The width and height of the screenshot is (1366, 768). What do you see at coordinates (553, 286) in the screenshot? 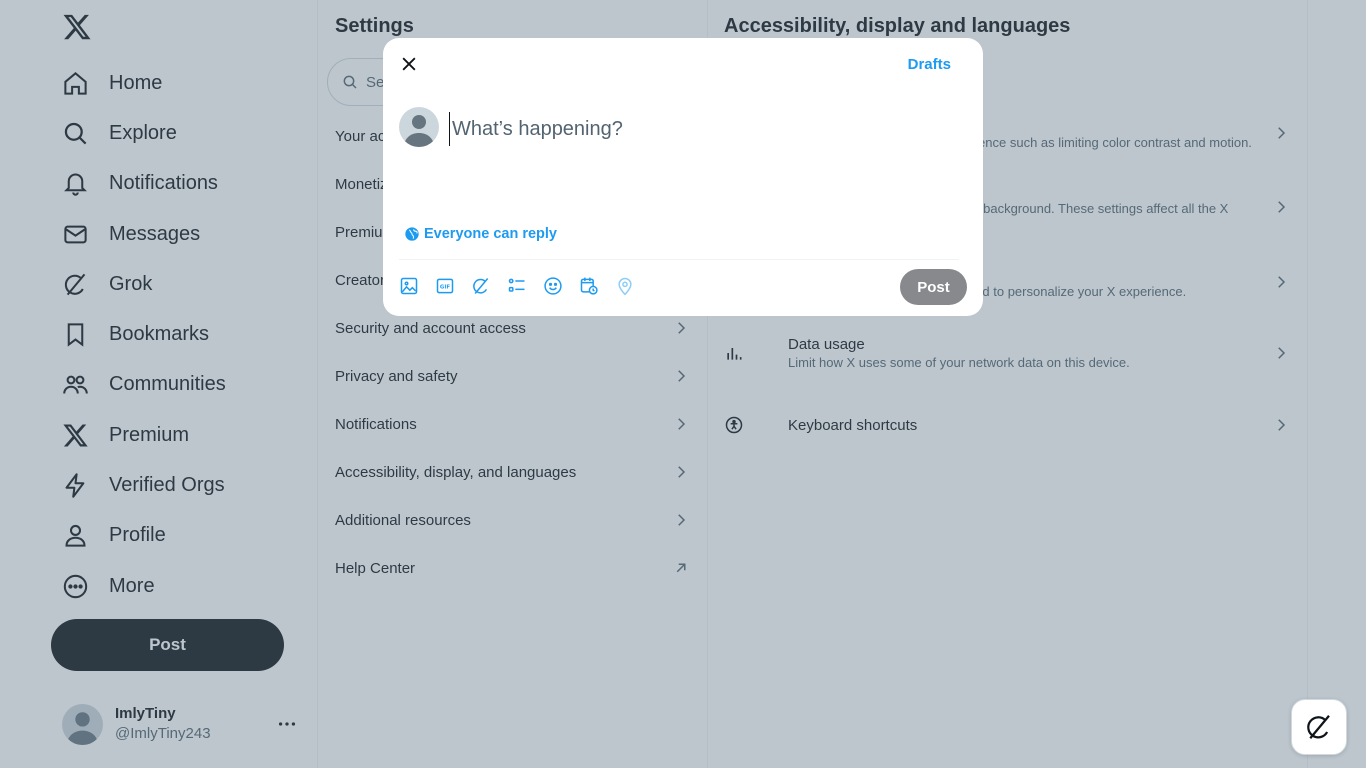
I see `emoji-icon` at bounding box center [553, 286].